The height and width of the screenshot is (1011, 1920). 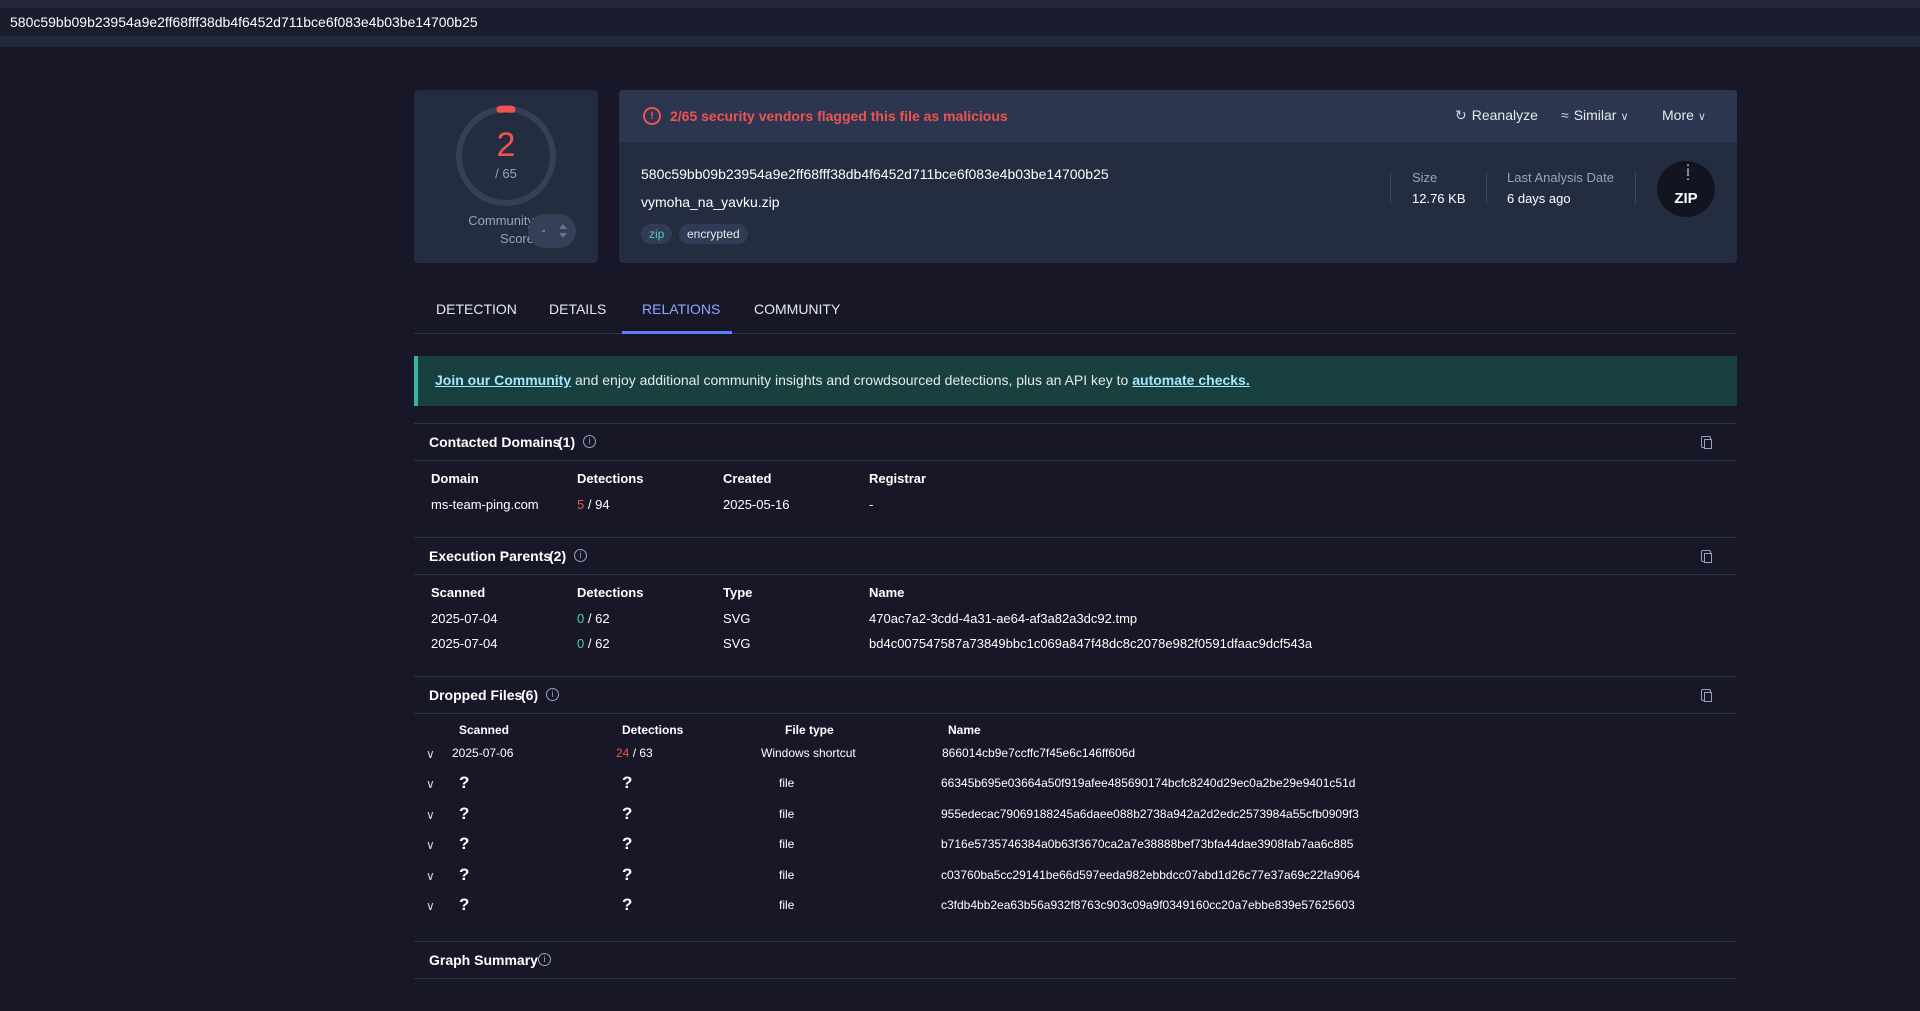 What do you see at coordinates (1686, 189) in the screenshot?
I see `zip-file-icon: ⋮ ⋮ ZIP` at bounding box center [1686, 189].